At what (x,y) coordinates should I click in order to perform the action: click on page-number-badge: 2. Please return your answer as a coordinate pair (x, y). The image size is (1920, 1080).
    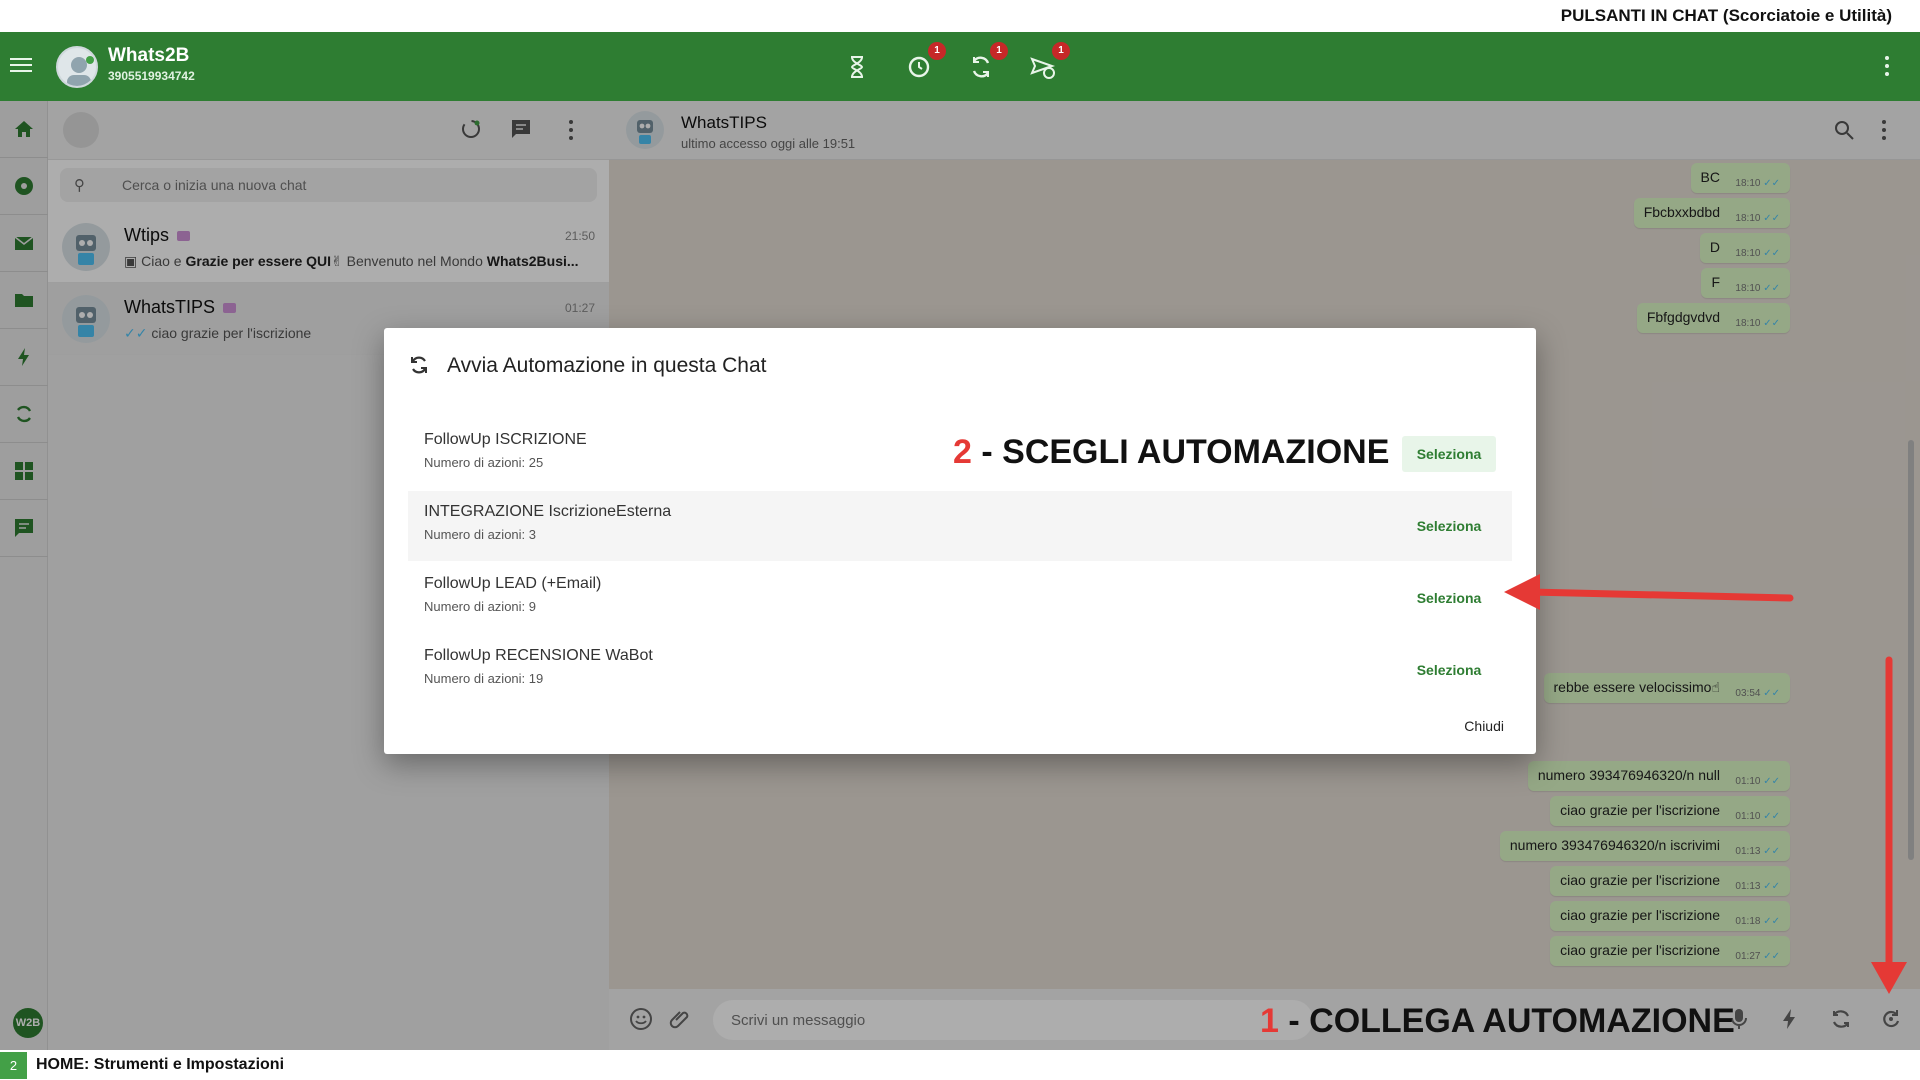
    Looking at the image, I should click on (13, 1065).